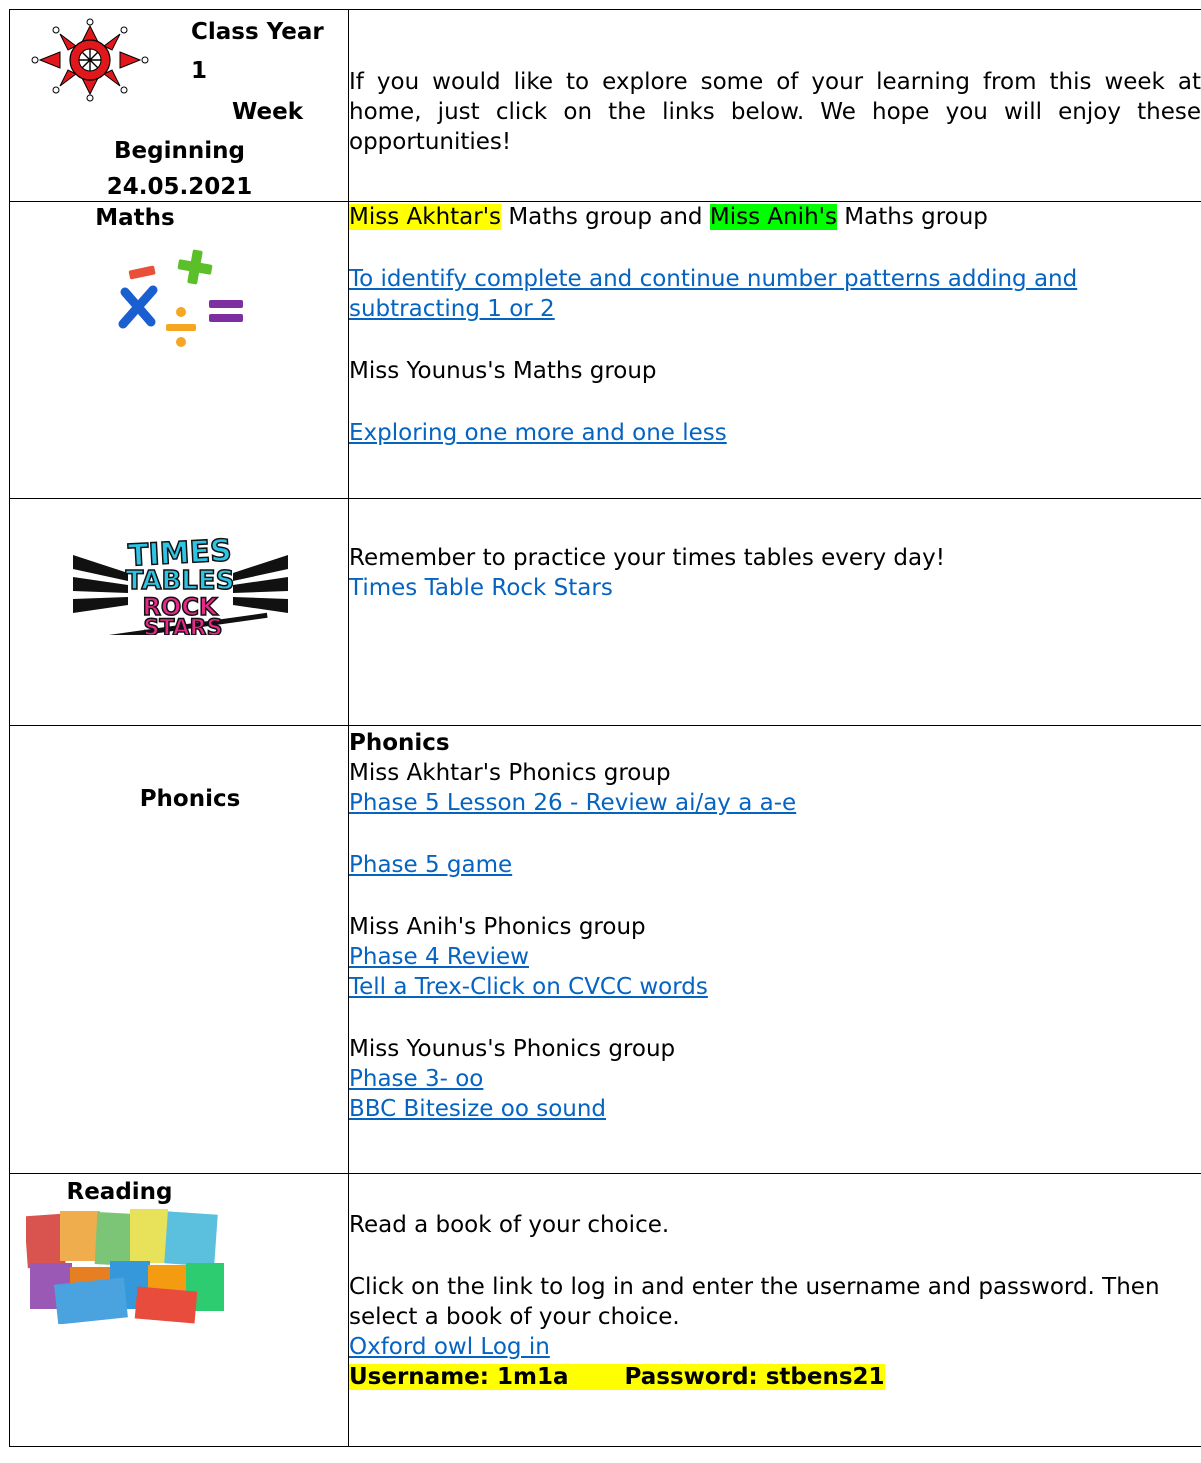 This screenshot has height=1463, width=1201. I want to click on books-icon, so click(125, 1266).